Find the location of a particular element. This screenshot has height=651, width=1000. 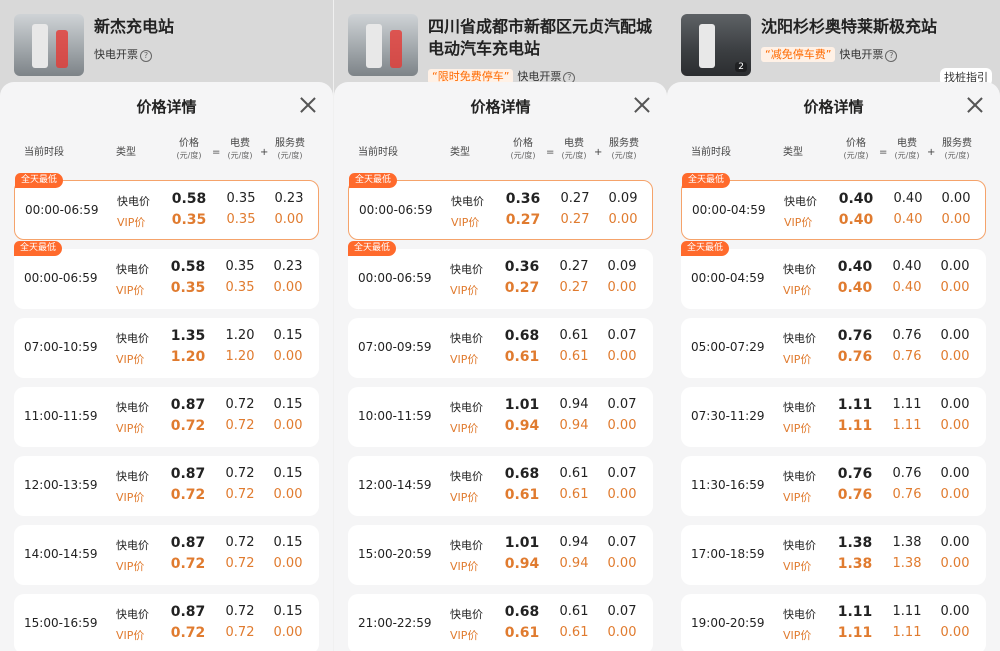

total-price: 0.40 is located at coordinates (856, 199).